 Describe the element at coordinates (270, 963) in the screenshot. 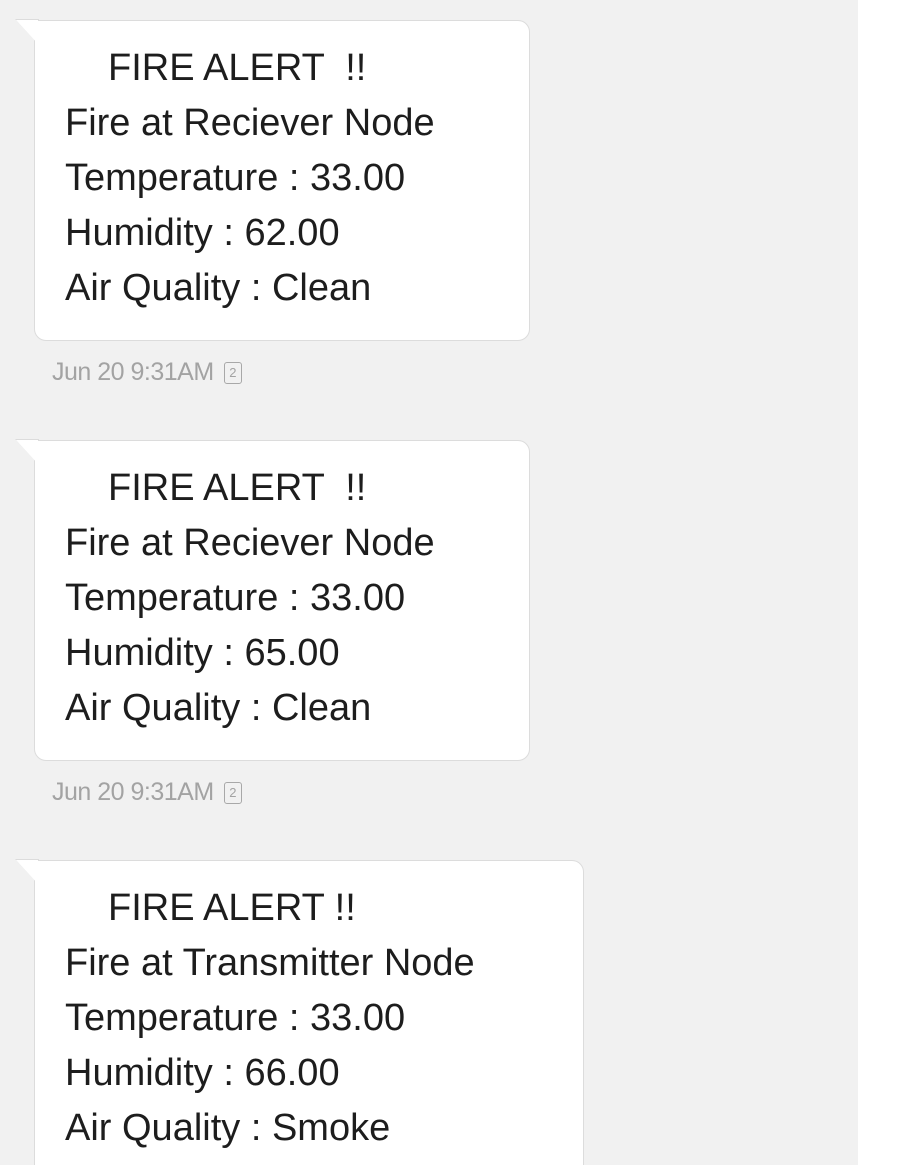

I see `alert-location: Fire at Transmitter Node` at that location.